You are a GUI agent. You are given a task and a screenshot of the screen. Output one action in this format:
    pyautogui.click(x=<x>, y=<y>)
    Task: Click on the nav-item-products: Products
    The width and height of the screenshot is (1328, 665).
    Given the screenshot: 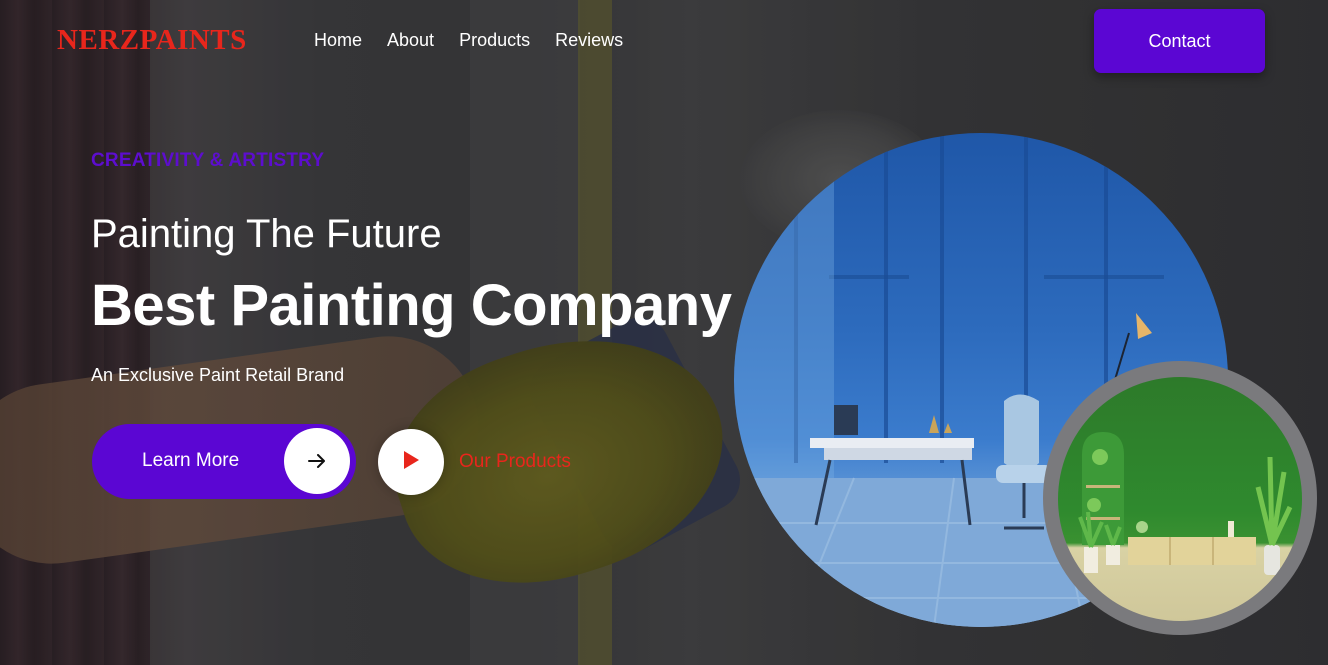 What is the action you would take?
    pyautogui.click(x=494, y=40)
    